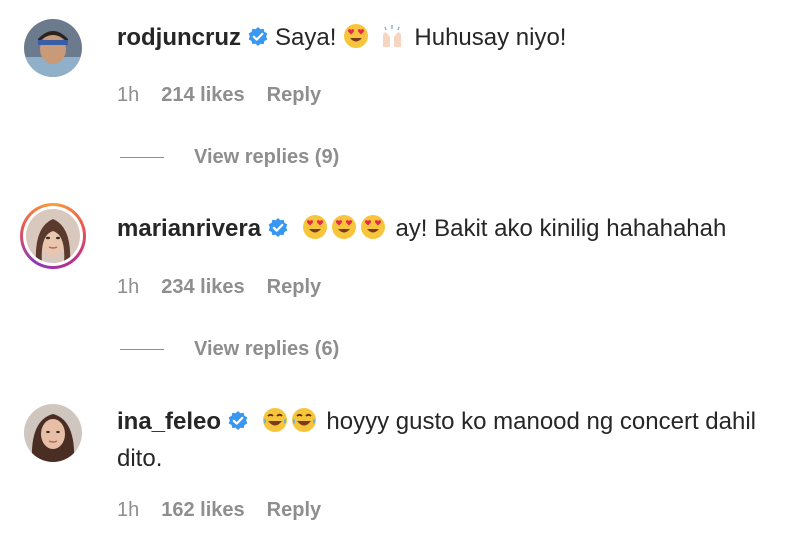 The height and width of the screenshot is (551, 800). I want to click on comment-meta: 1h 162 likes Reply, so click(230, 510).